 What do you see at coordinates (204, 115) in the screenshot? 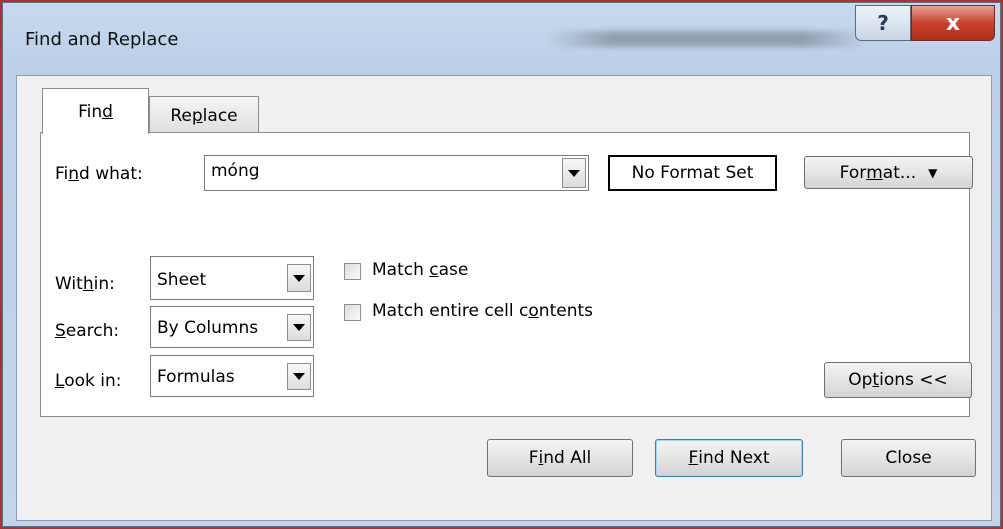
I see `tab-replace: Re p lace` at bounding box center [204, 115].